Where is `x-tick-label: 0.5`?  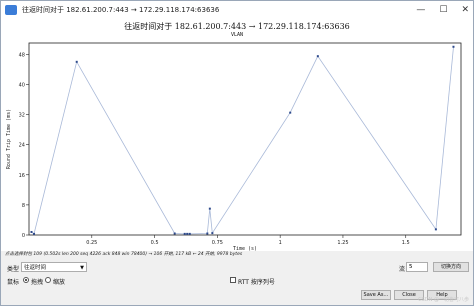 x-tick-label: 0.5 is located at coordinates (155, 243).